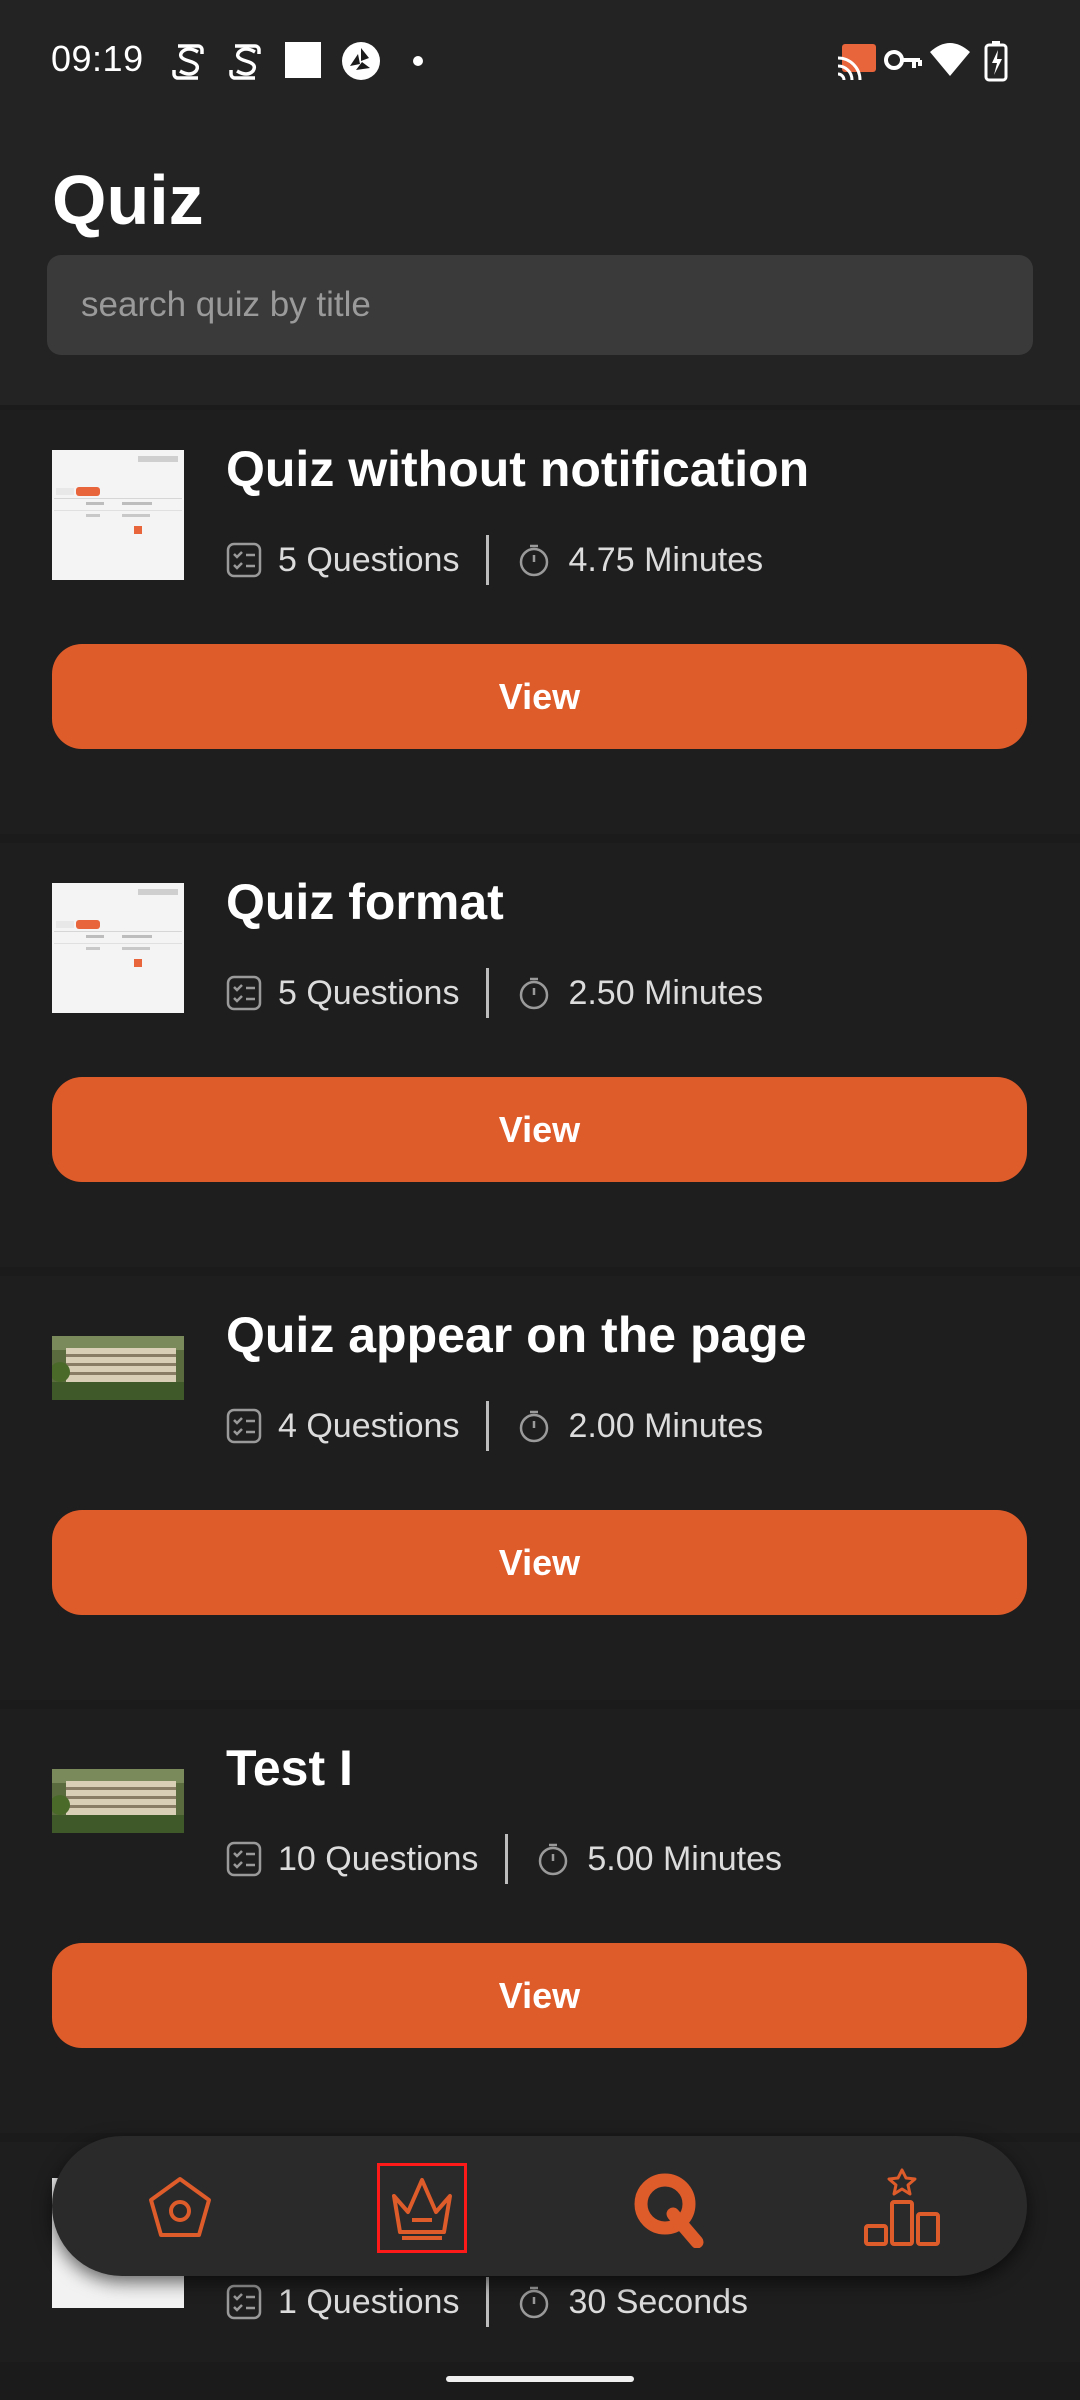 This screenshot has height=2400, width=1080. What do you see at coordinates (418, 61) in the screenshot?
I see `more-notifications-dot-icon` at bounding box center [418, 61].